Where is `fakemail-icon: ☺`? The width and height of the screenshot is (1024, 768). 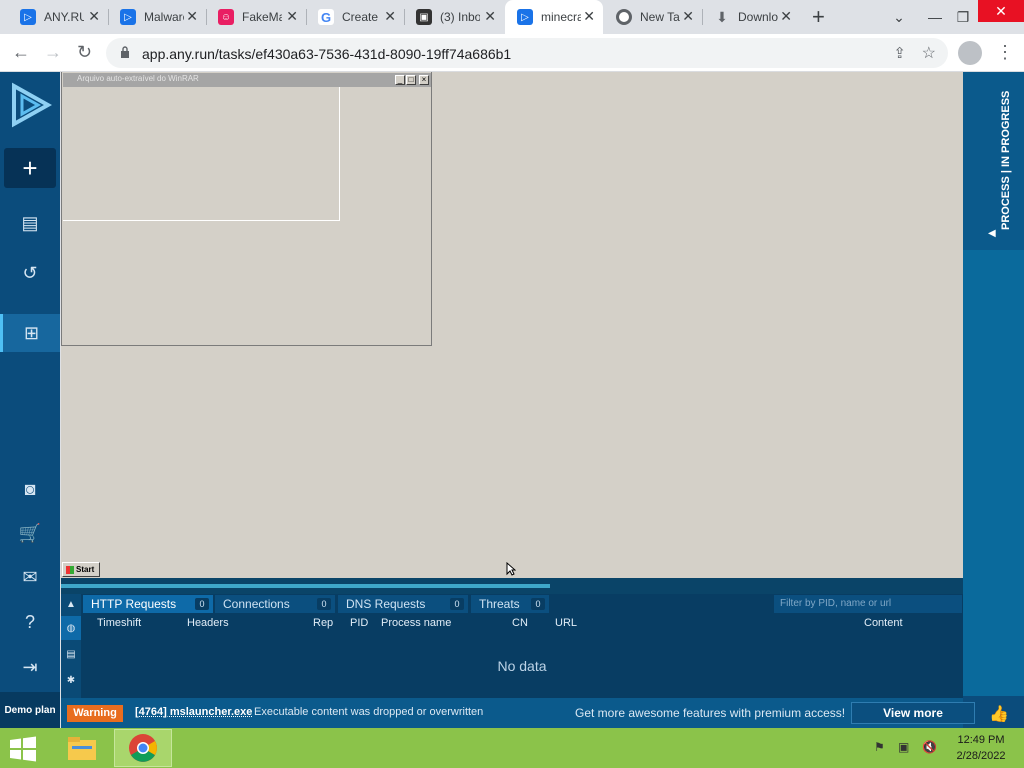
fakemail-icon: ☺ is located at coordinates (226, 17).